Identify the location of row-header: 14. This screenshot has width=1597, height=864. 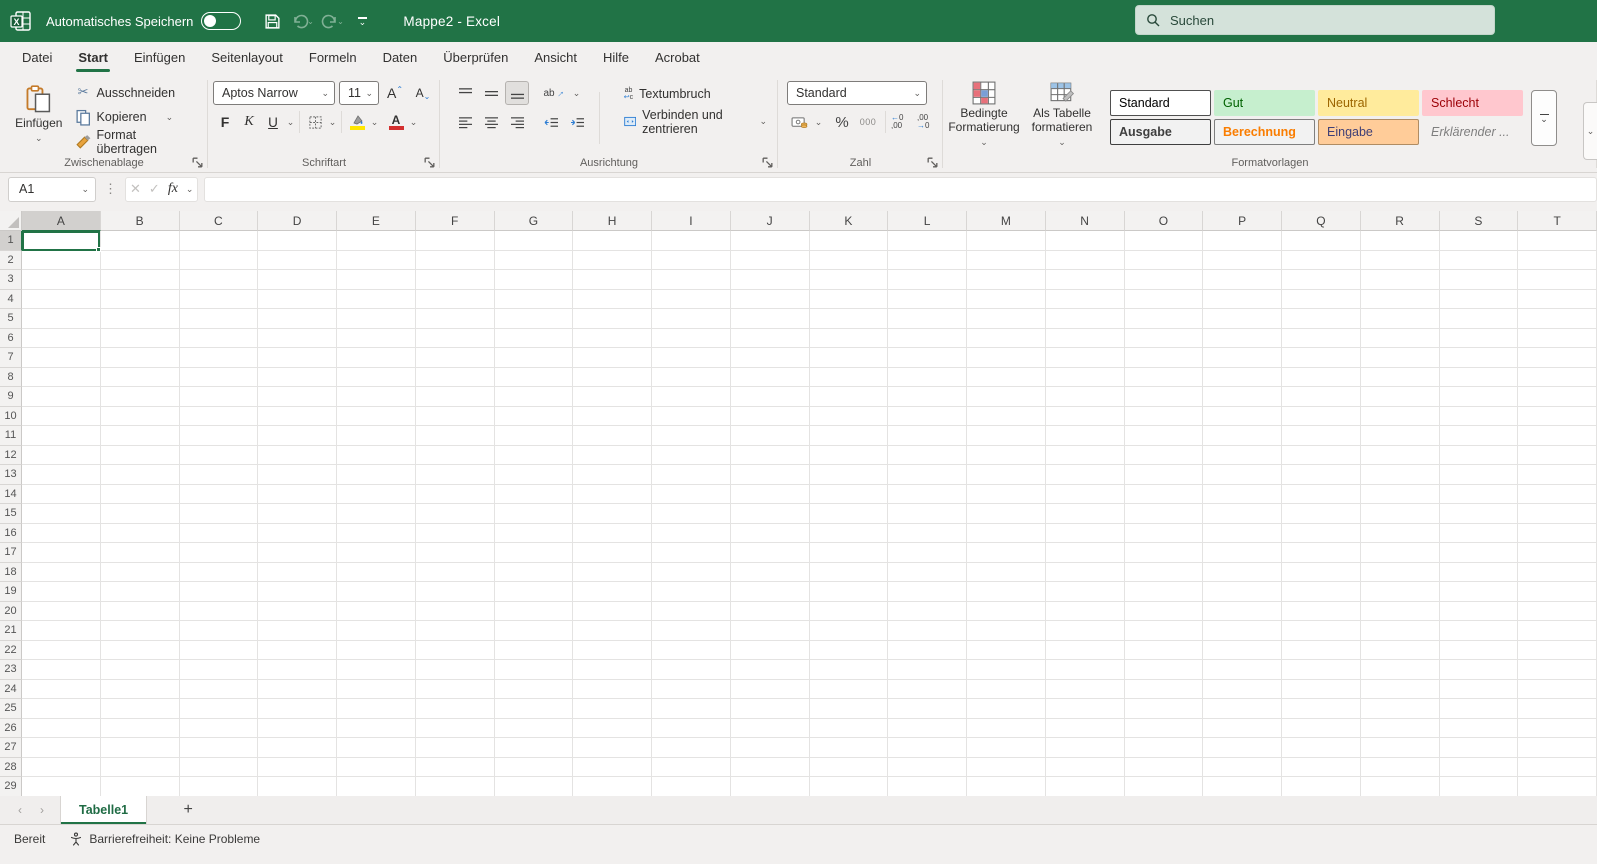
(11, 494).